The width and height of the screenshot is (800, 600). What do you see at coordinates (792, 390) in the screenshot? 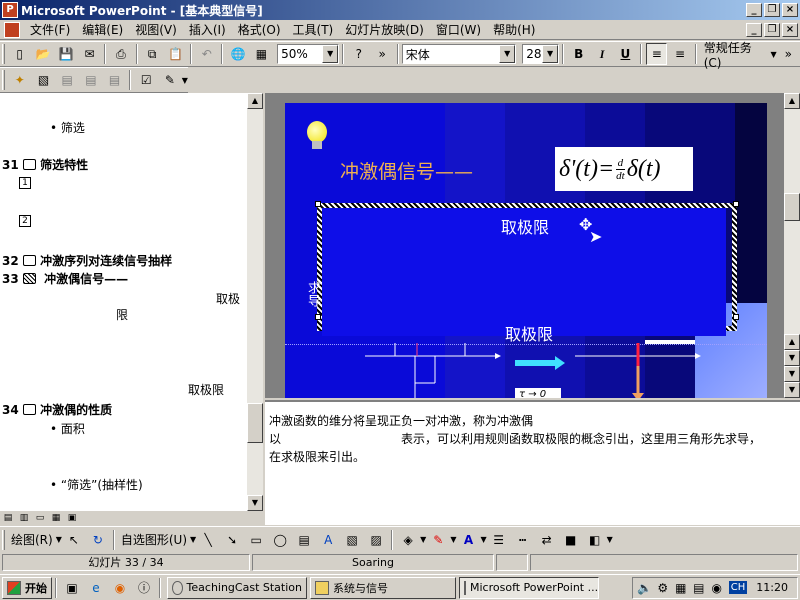
I see `scroll-next-icon: ▼` at bounding box center [792, 390].